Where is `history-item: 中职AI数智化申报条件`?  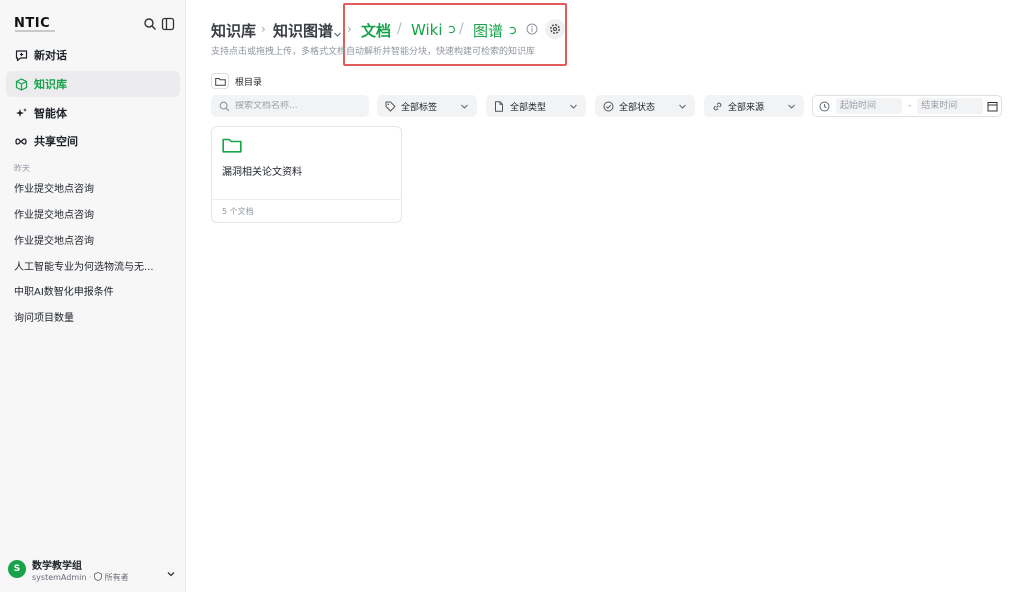 history-item: 中职AI数智化申报条件 is located at coordinates (94, 290).